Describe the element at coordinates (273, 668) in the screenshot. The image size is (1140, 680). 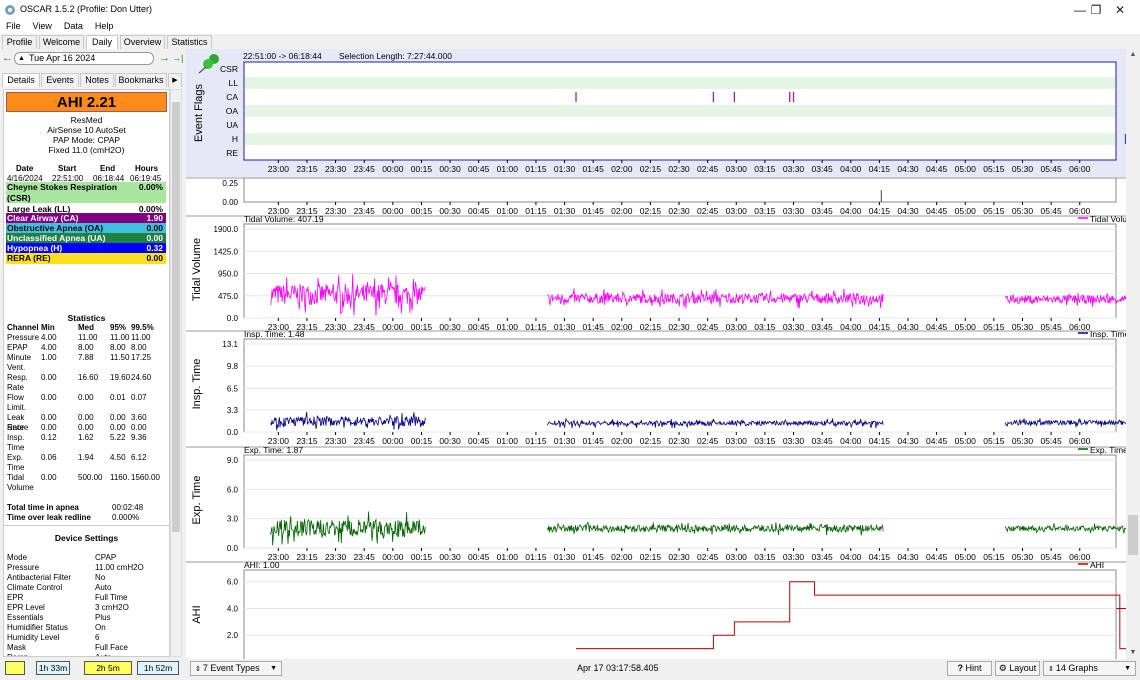
I see `chevron-down-icon: ▼` at that location.